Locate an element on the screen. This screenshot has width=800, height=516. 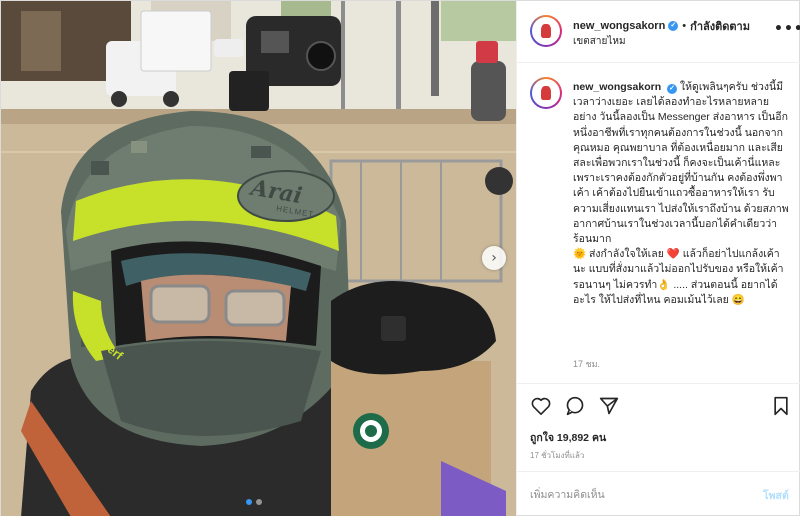
post-location: เขตสายไหม is located at coordinates (599, 41).